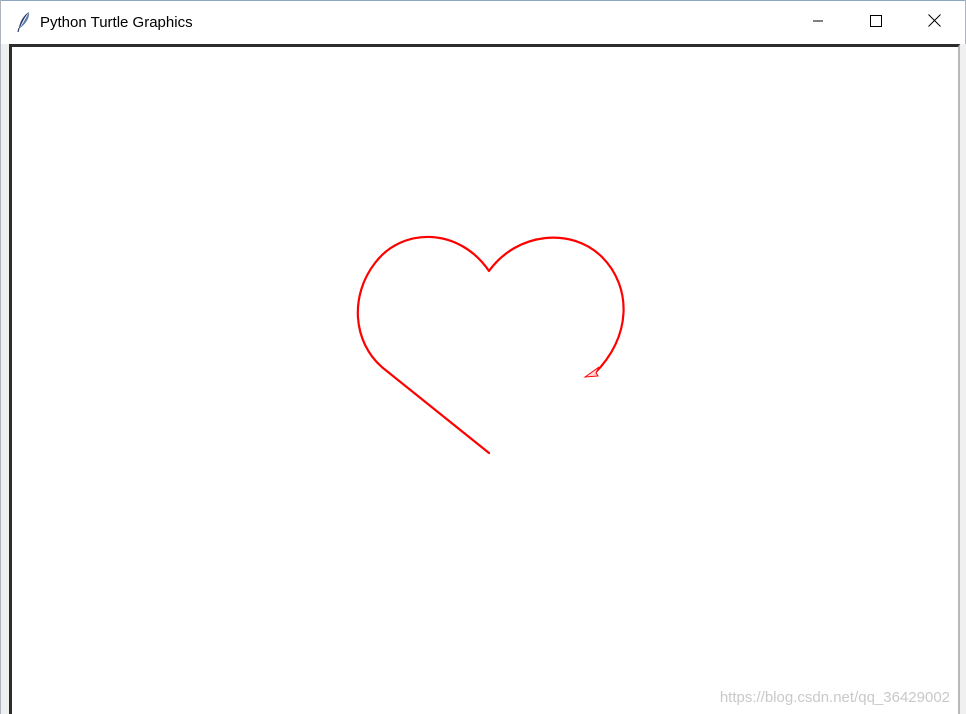 Image resolution: width=966 pixels, height=714 pixels. I want to click on close-icon, so click(934, 23).